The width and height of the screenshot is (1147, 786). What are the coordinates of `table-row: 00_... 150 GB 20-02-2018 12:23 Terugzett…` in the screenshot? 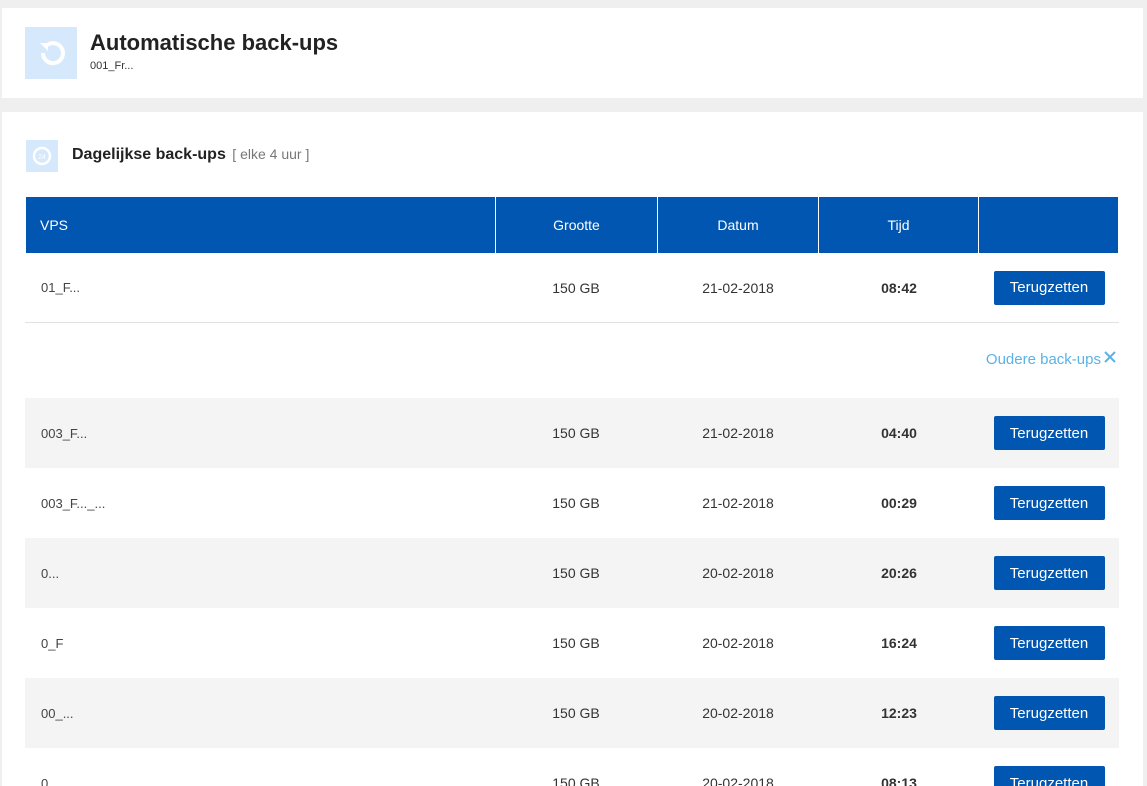 It's located at (572, 713).